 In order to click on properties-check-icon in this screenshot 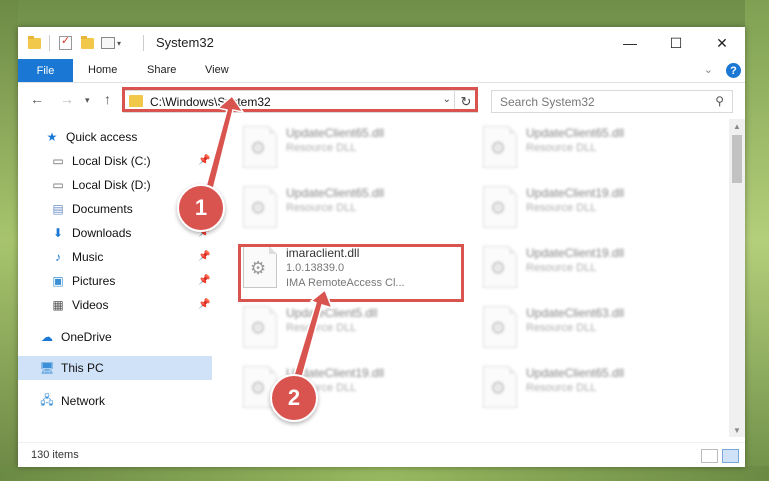, I will do `click(65, 42)`.